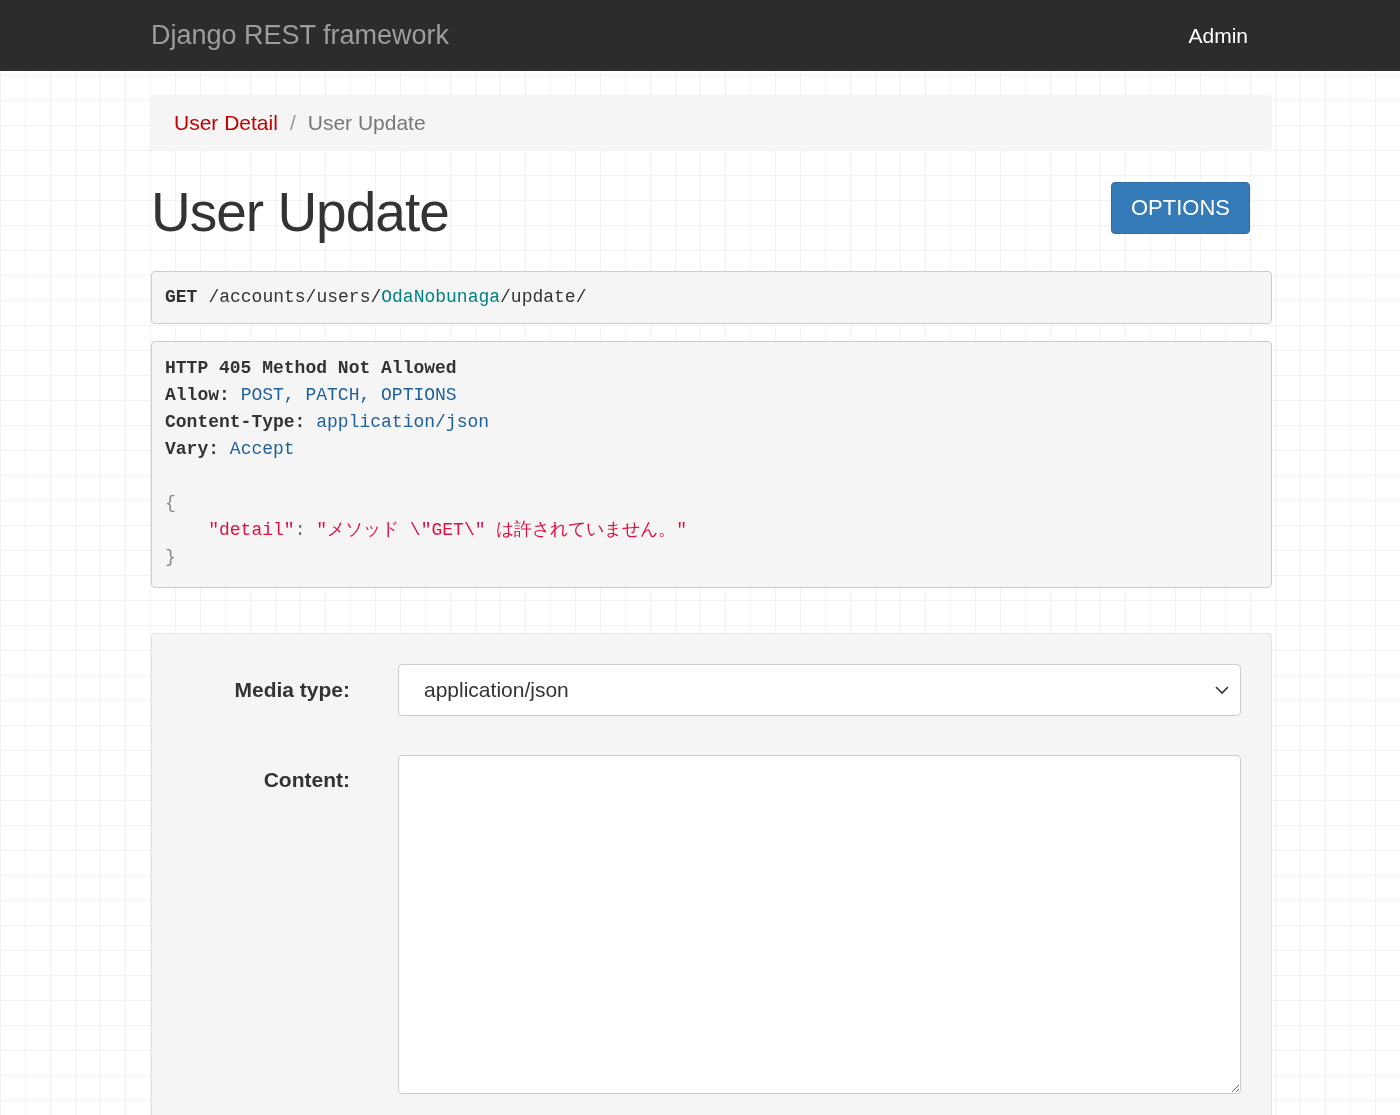  What do you see at coordinates (291, 689) in the screenshot?
I see `field-label: Media type:` at bounding box center [291, 689].